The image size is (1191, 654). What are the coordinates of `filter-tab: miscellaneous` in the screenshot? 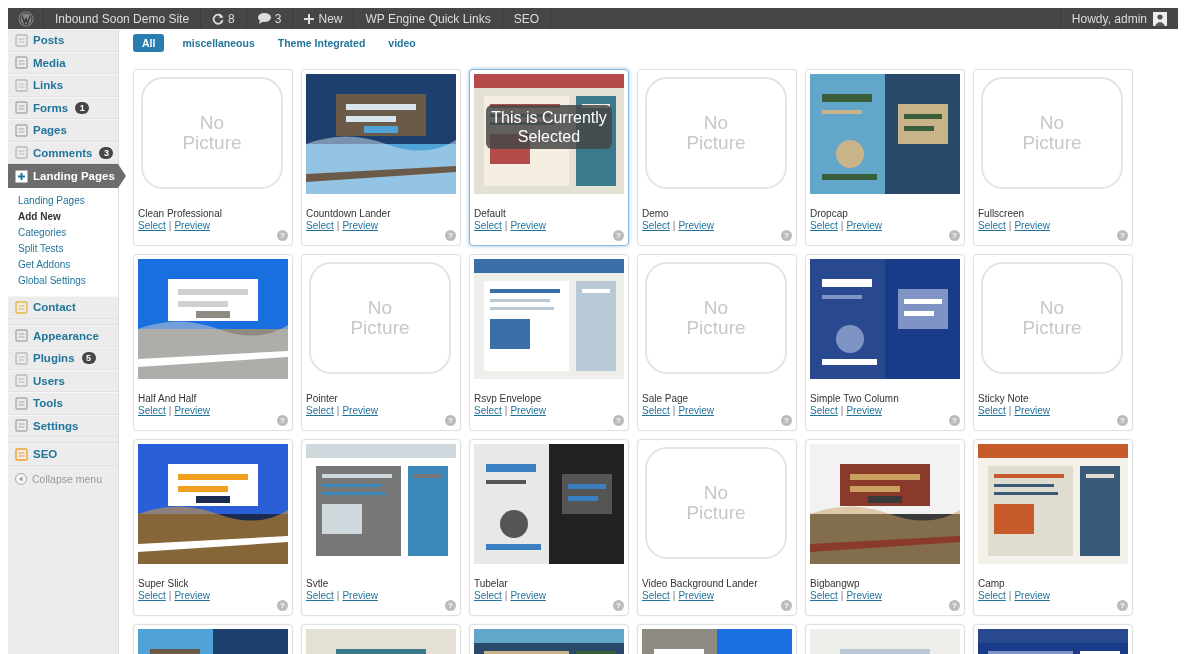 It's located at (218, 42).